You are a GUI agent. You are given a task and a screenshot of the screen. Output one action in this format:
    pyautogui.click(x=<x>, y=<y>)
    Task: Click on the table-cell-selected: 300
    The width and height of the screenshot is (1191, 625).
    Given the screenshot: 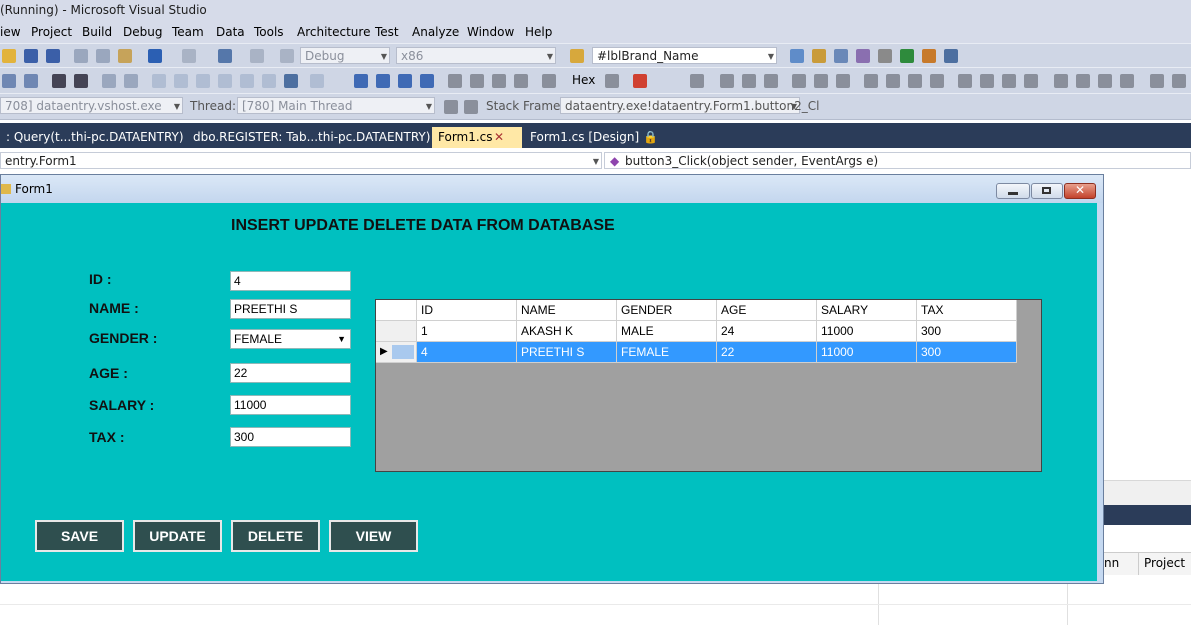 What is the action you would take?
    pyautogui.click(x=967, y=352)
    